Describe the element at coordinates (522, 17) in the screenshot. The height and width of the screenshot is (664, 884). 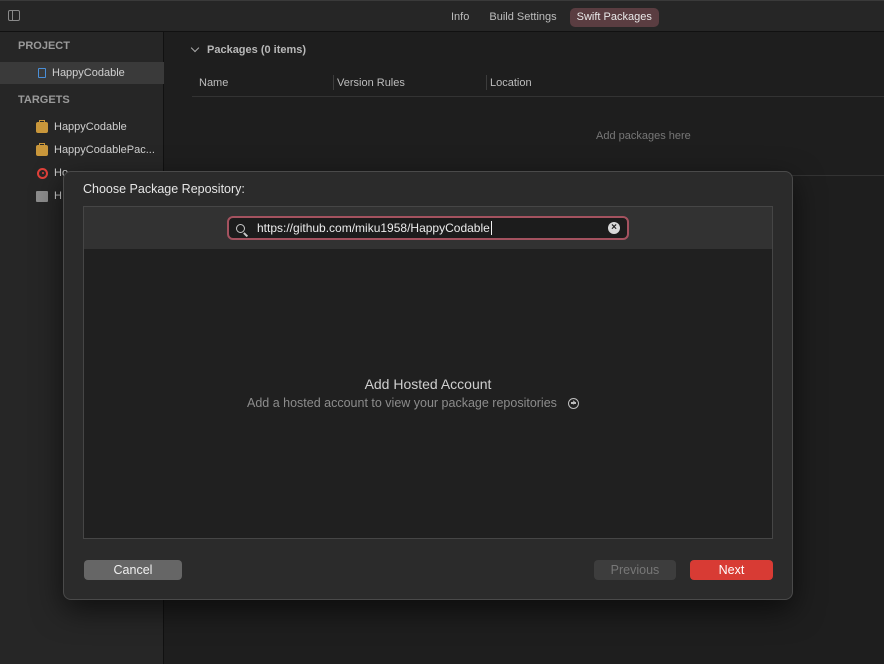
I see `tab-build-settings: Build Settings` at that location.